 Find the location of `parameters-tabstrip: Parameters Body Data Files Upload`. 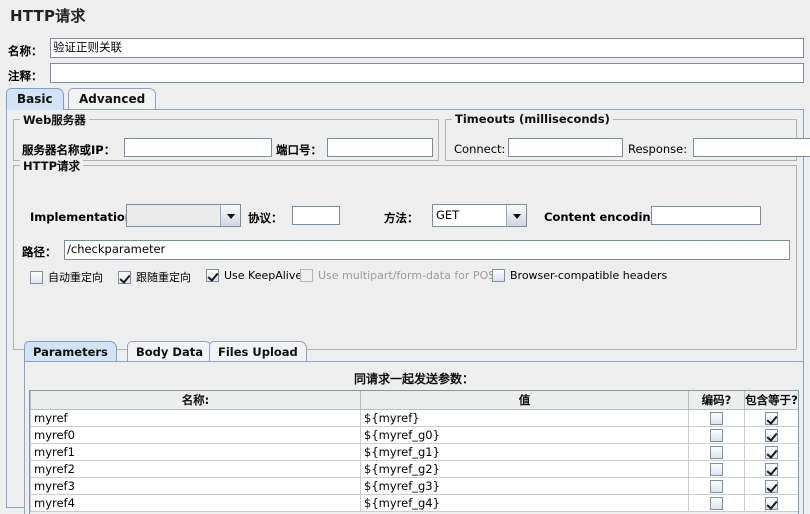

parameters-tabstrip: Parameters Body Data Files Upload is located at coordinates (408, 351).